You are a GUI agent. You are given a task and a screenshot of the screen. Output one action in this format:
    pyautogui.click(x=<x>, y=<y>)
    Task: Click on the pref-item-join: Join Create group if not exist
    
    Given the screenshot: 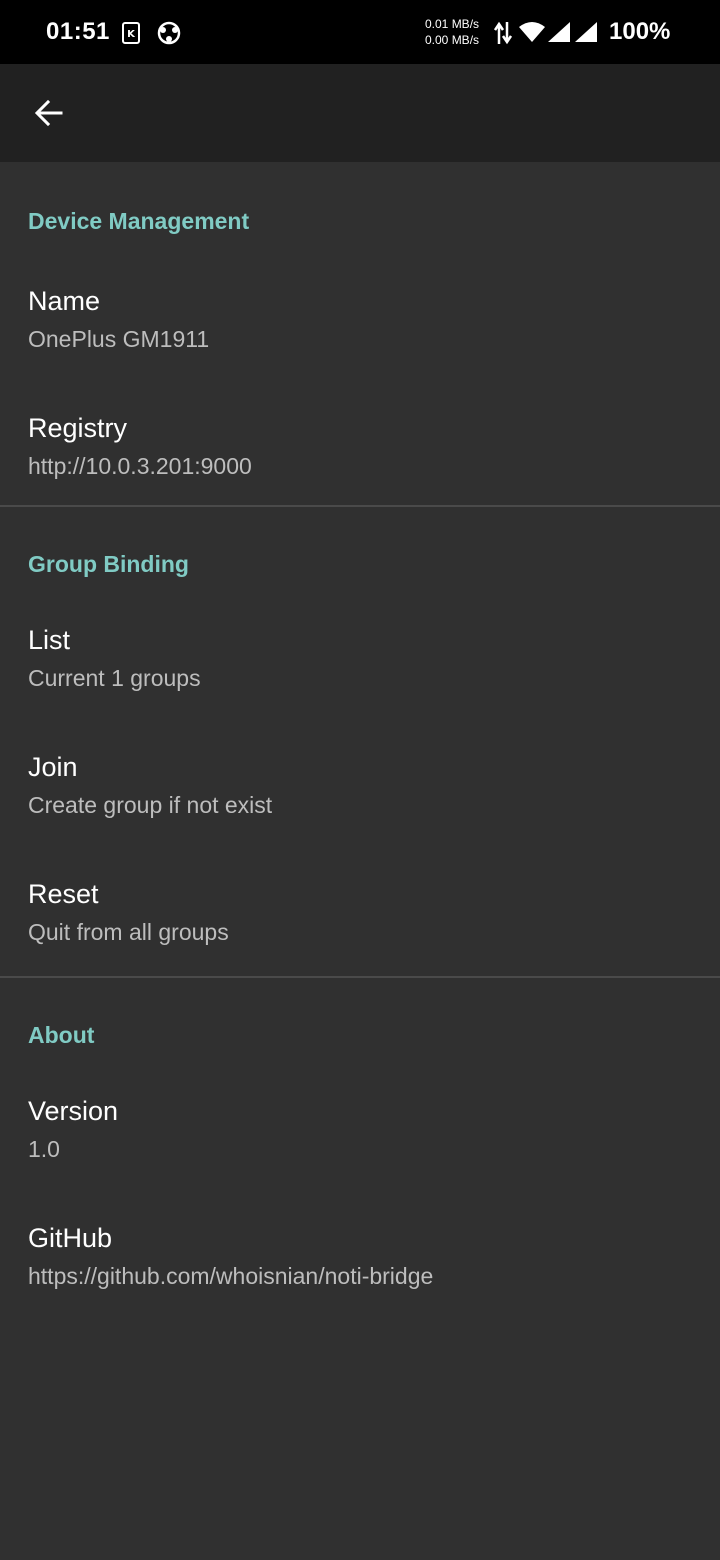 What is the action you would take?
    pyautogui.click(x=360, y=811)
    